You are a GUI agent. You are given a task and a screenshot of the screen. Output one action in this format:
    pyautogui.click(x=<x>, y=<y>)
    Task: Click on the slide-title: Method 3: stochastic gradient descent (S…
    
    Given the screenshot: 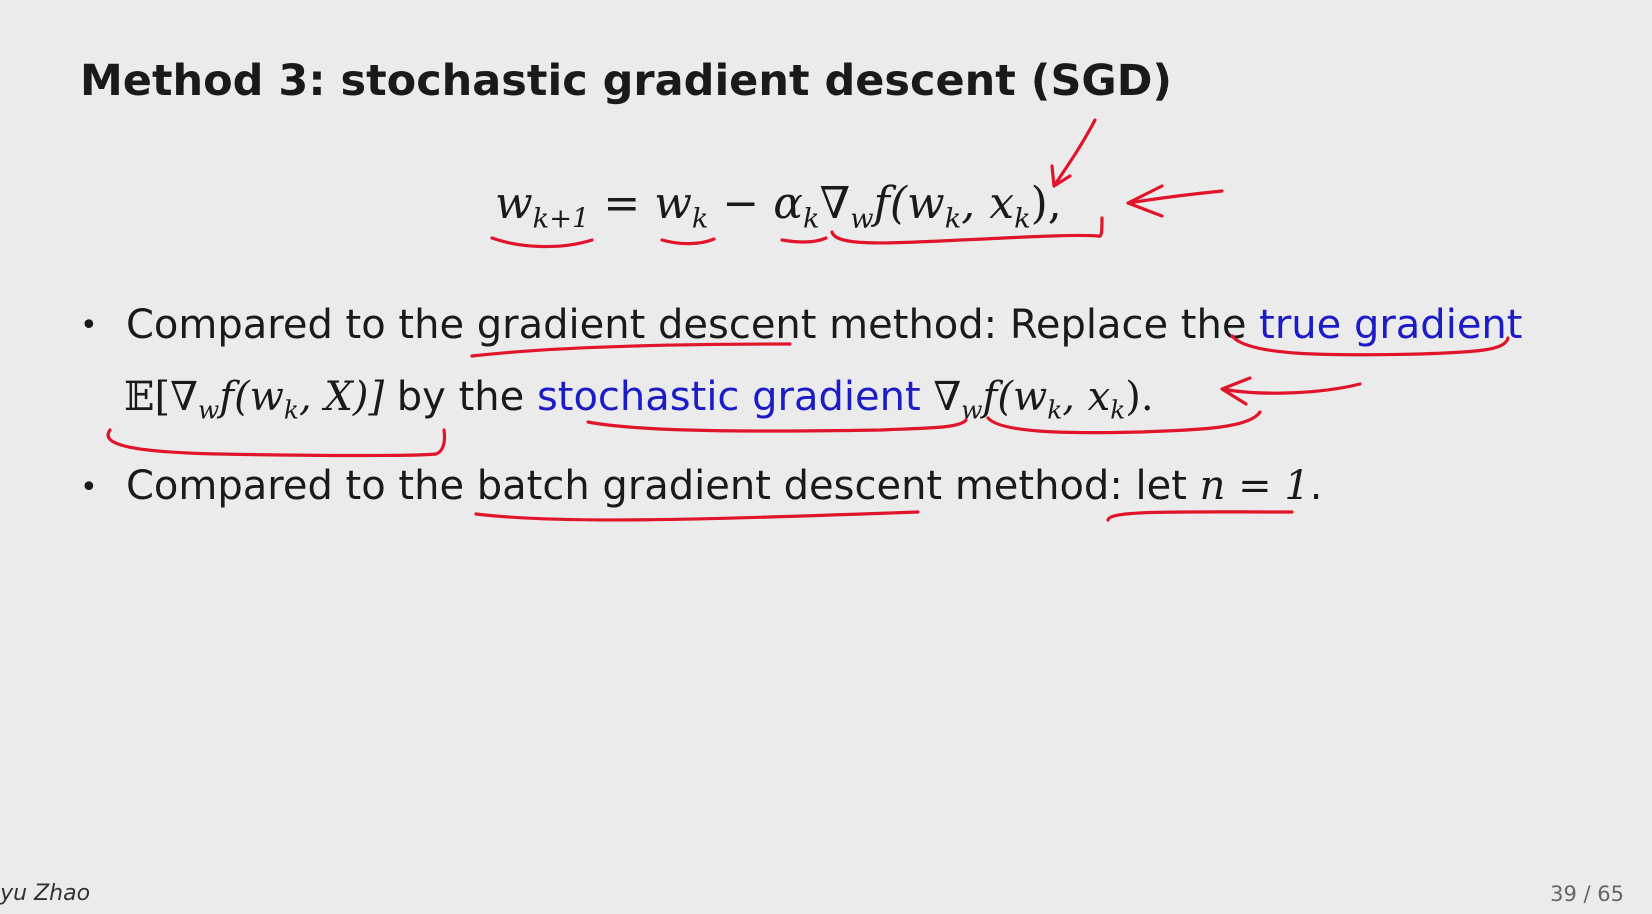 What is the action you would take?
    pyautogui.click(x=626, y=81)
    